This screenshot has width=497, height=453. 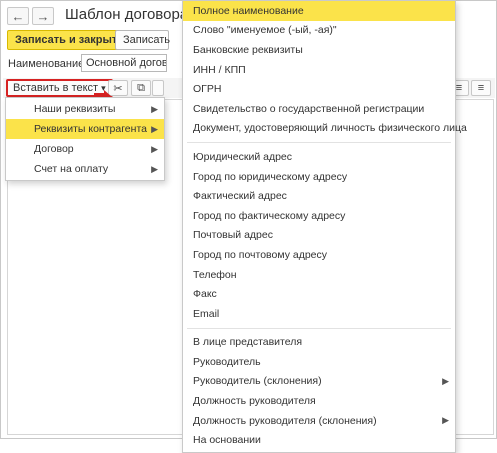 I want to click on name-input: Основной договор, so click(x=124, y=63).